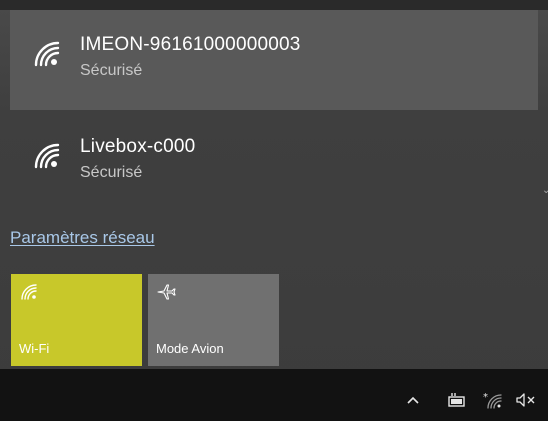  Describe the element at coordinates (82, 238) in the screenshot. I see `network-settings-link: Paramètres réseau` at that location.